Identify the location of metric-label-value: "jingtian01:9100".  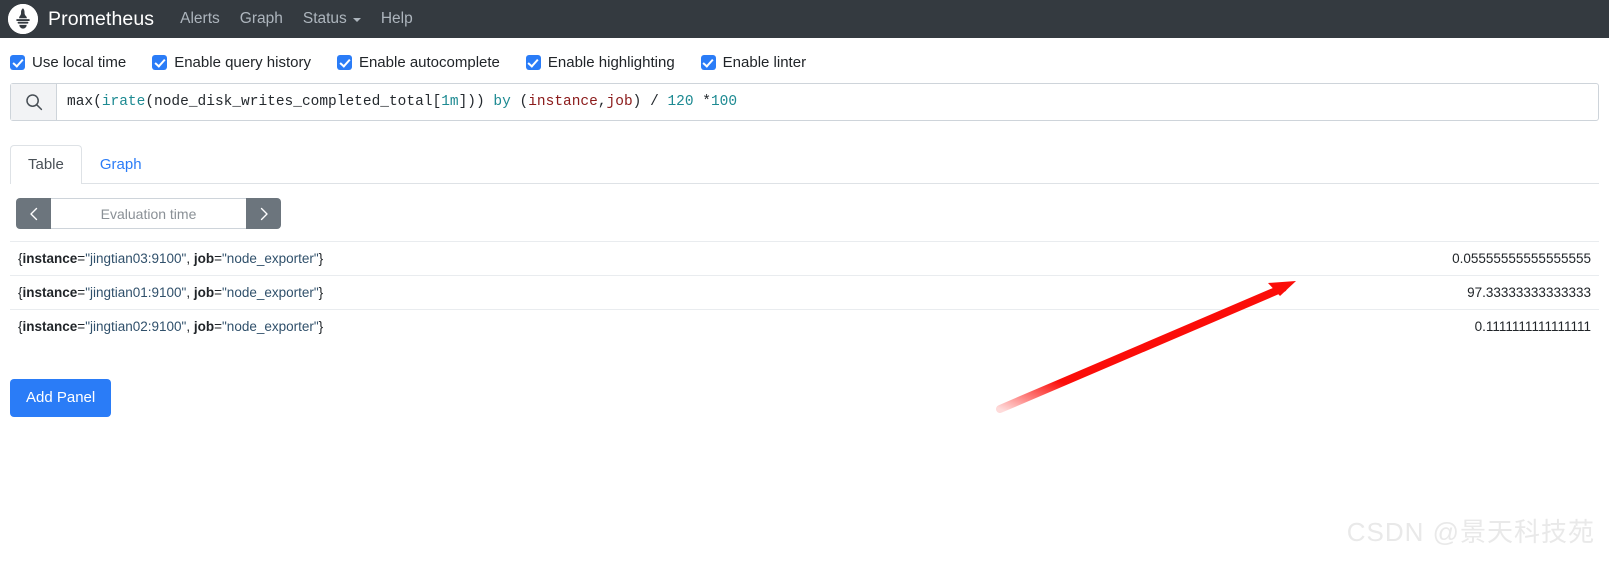
(136, 292).